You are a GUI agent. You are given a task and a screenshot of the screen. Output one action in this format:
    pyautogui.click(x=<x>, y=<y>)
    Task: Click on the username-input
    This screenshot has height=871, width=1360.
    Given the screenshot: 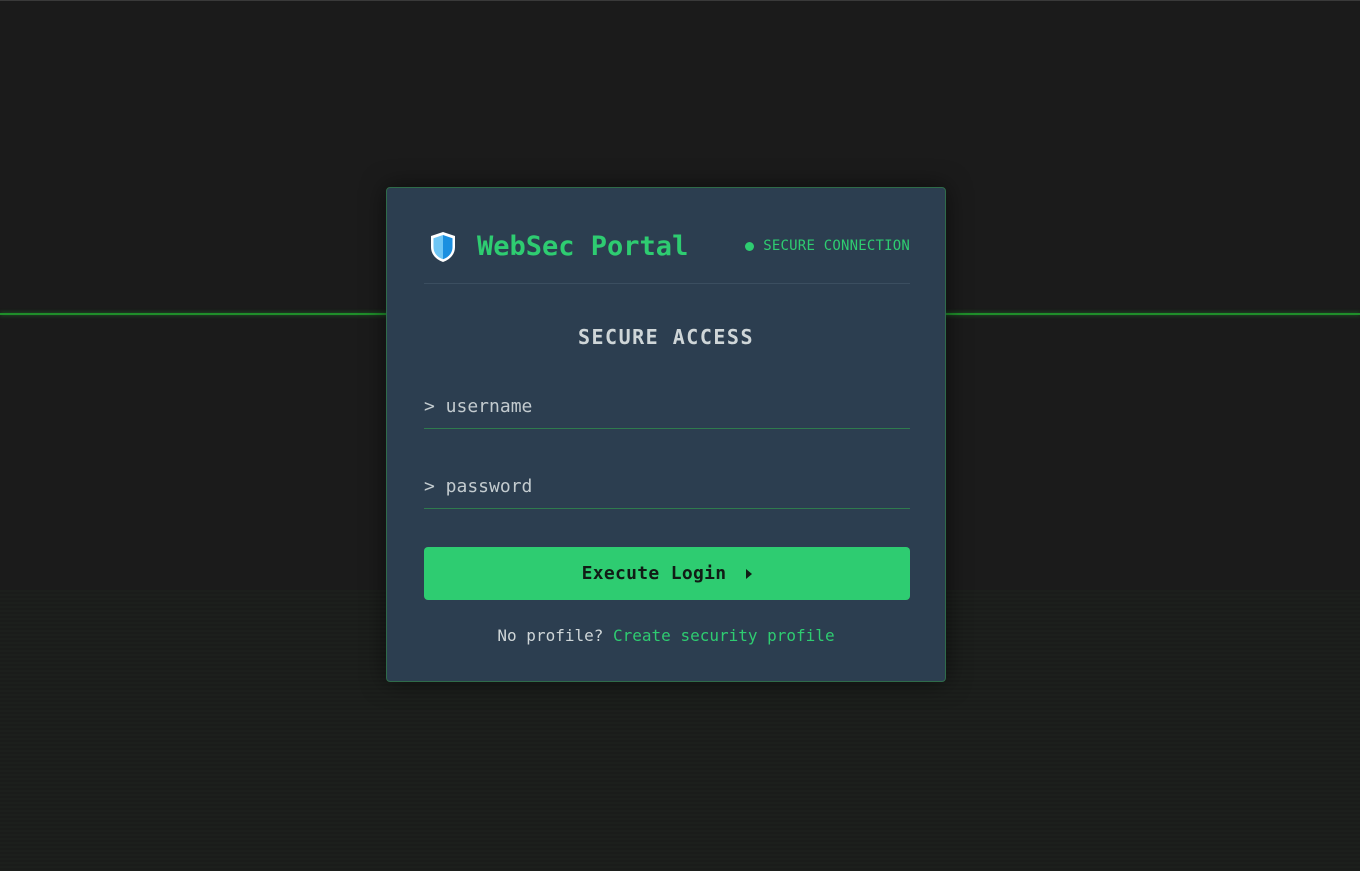 What is the action you would take?
    pyautogui.click(x=667, y=406)
    